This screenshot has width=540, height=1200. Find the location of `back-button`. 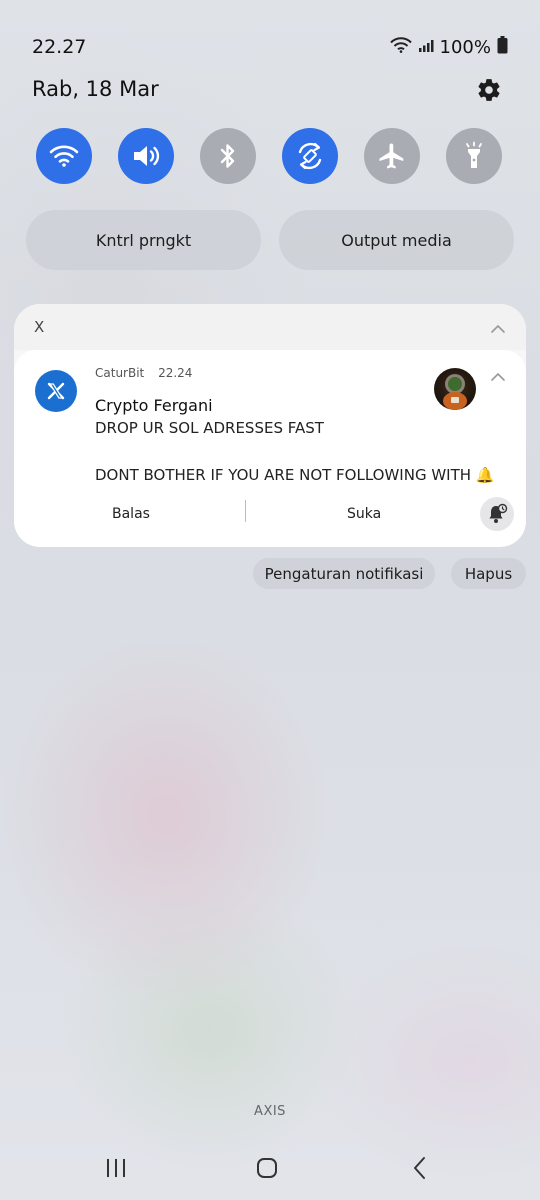

back-button is located at coordinates (419, 1168).